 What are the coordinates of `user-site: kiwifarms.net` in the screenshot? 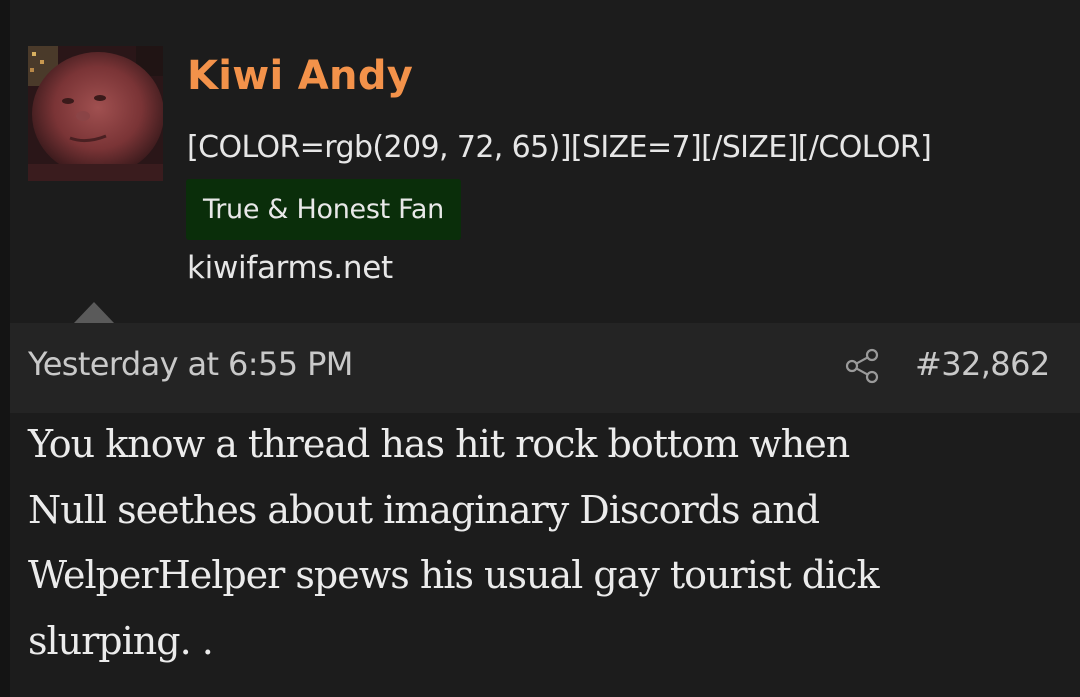 It's located at (290, 268).